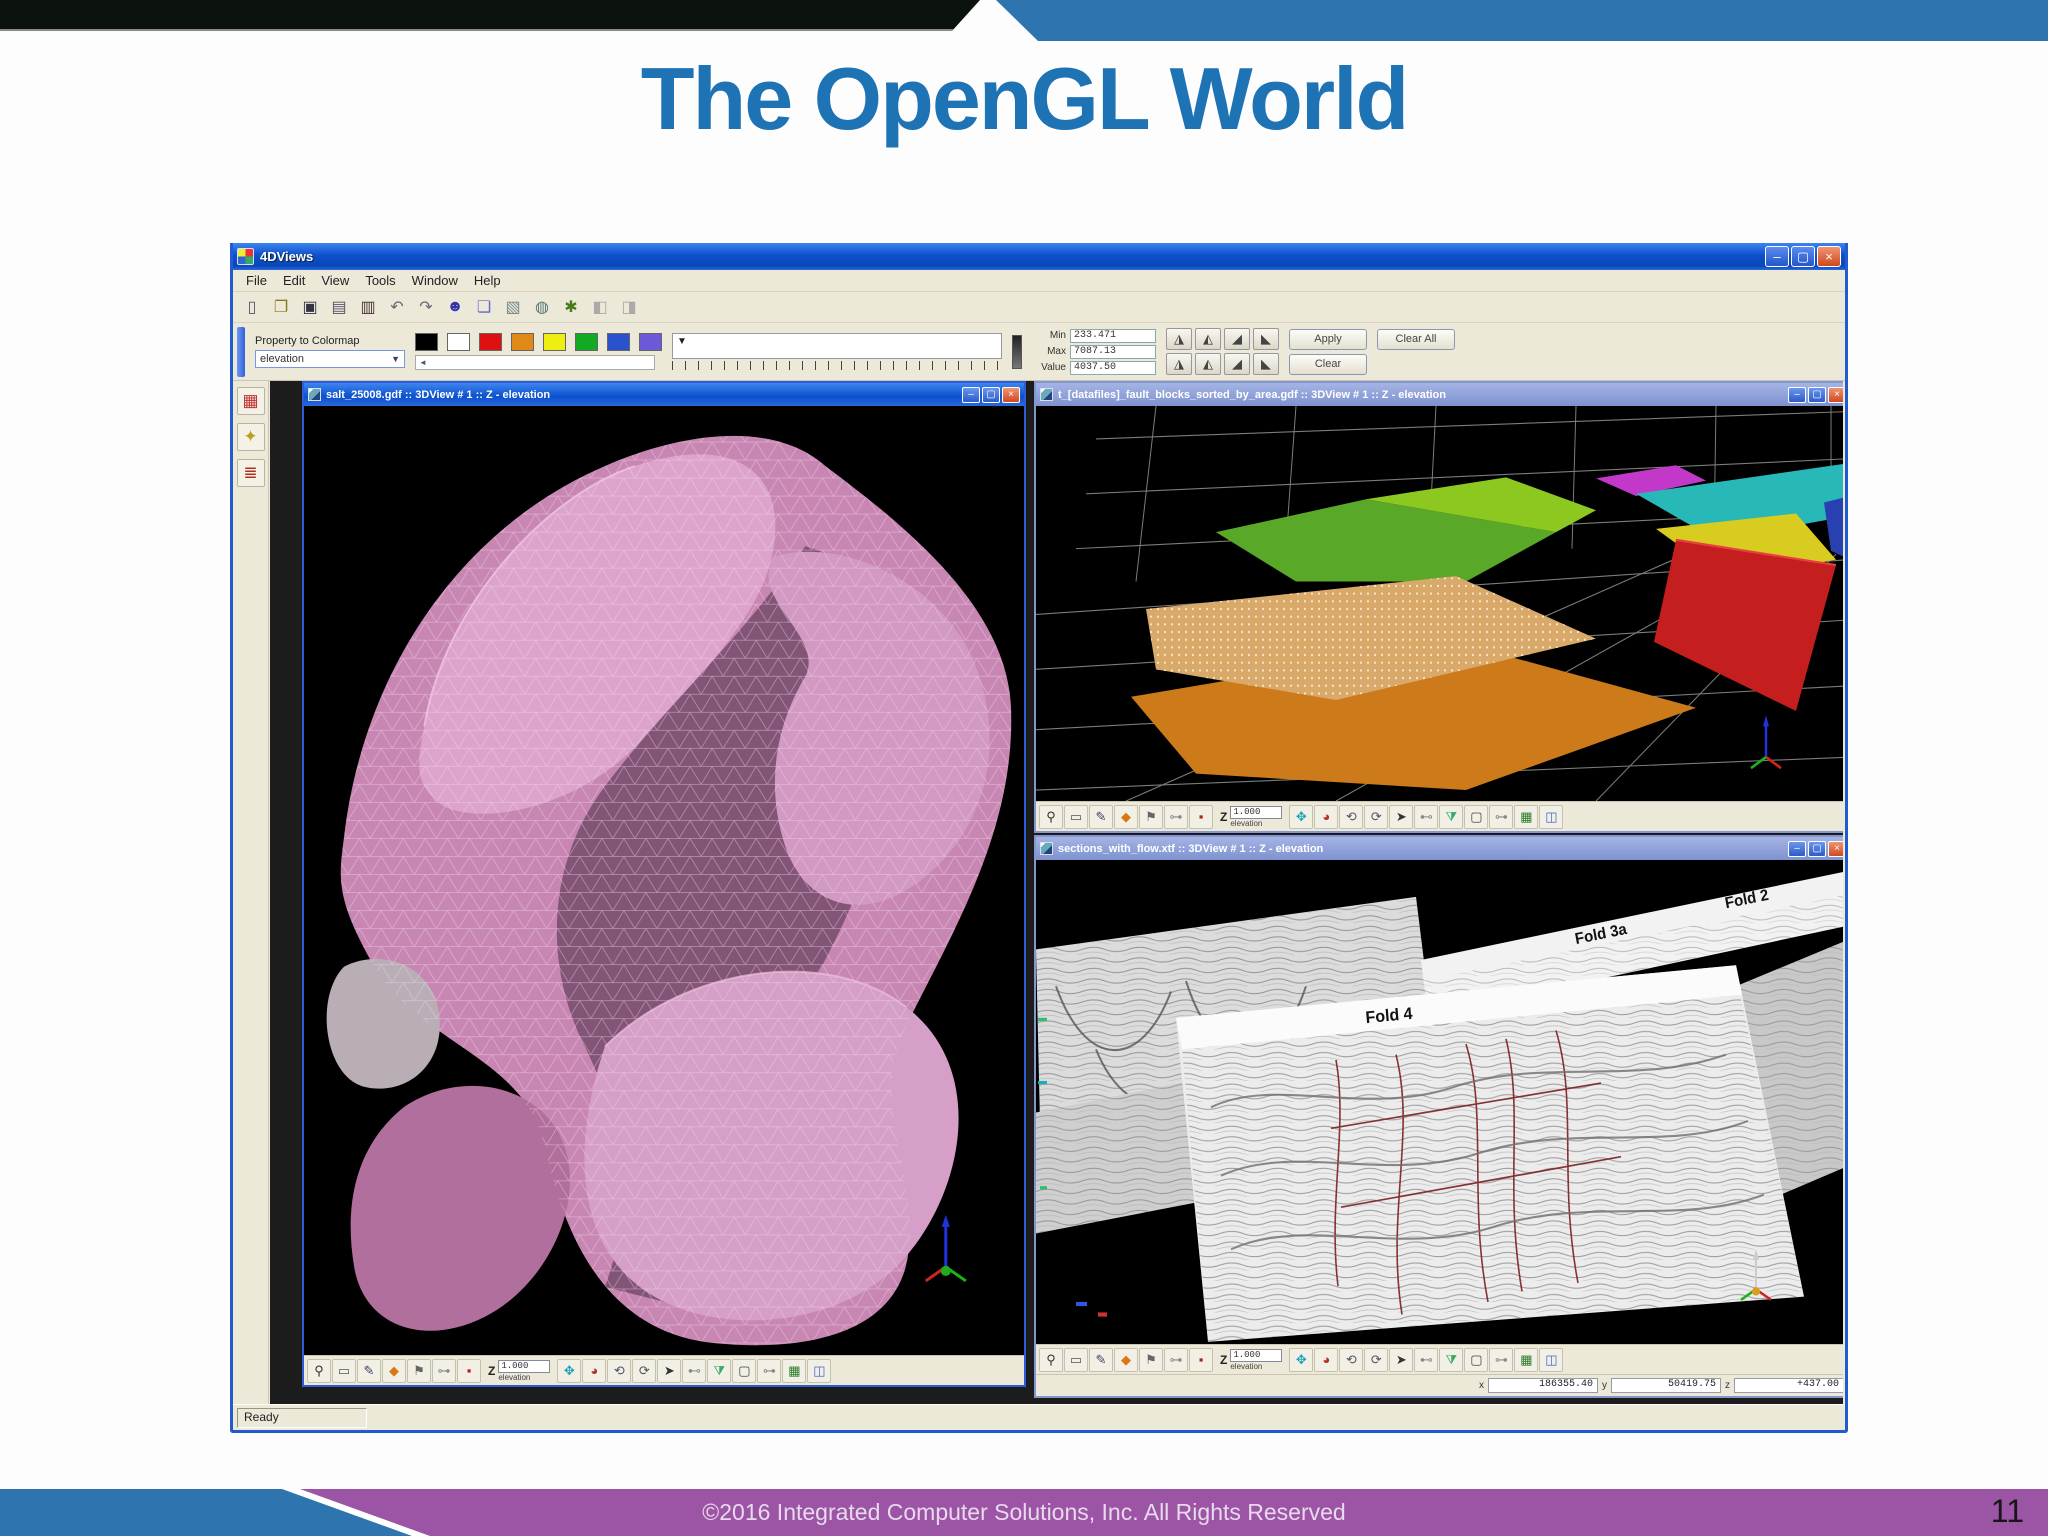 The image size is (2048, 1536). Describe the element at coordinates (1039, 256) in the screenshot. I see `app-title-bar: 4DViews – ▢ ×` at that location.